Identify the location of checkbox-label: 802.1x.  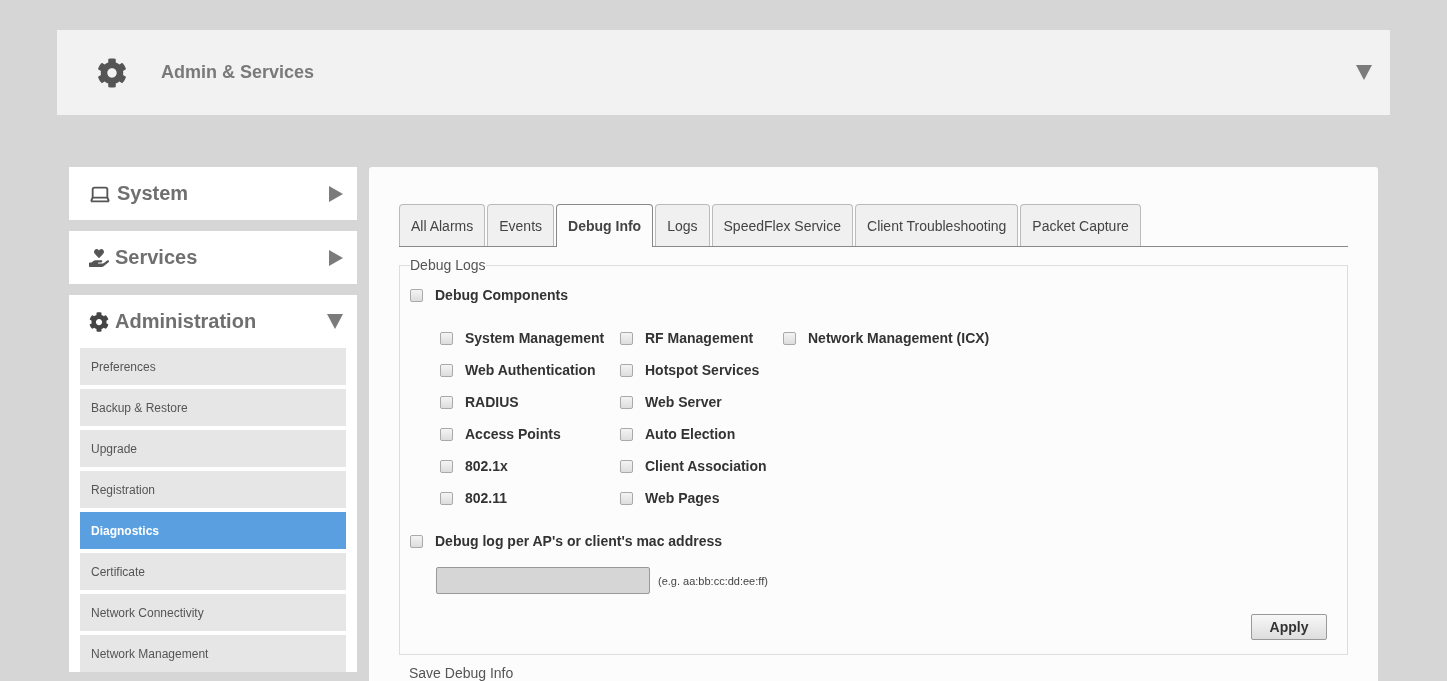
(486, 466).